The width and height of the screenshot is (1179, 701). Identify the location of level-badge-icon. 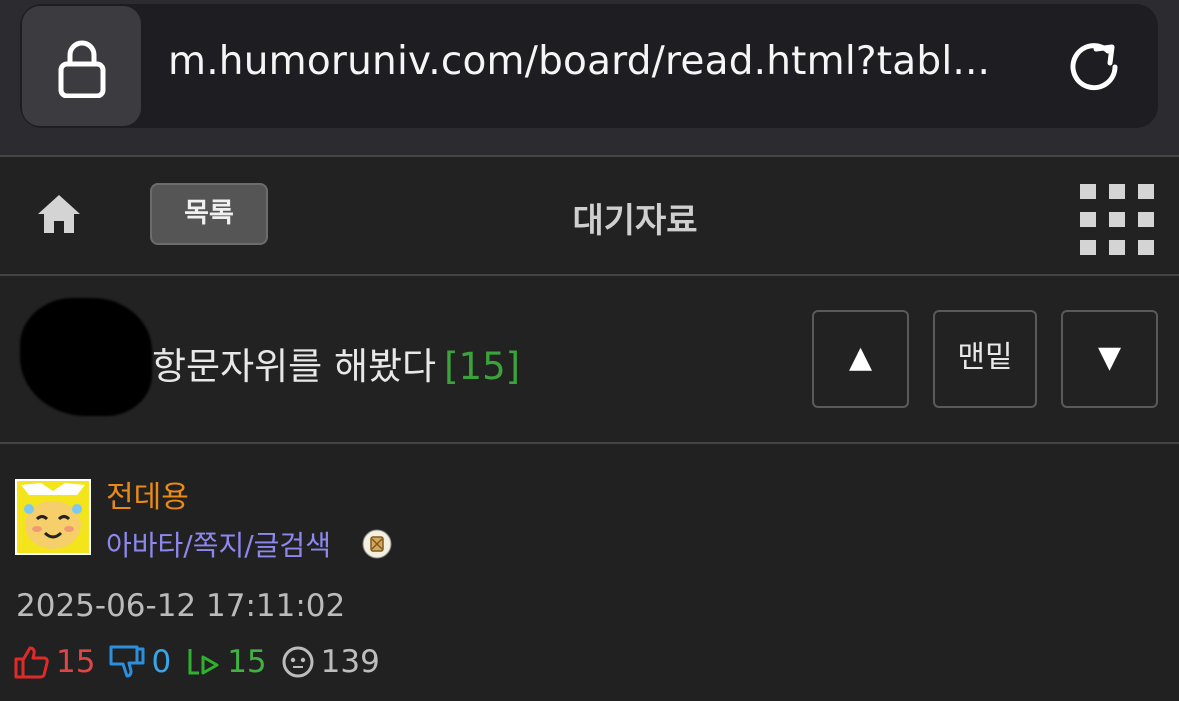
(377, 544).